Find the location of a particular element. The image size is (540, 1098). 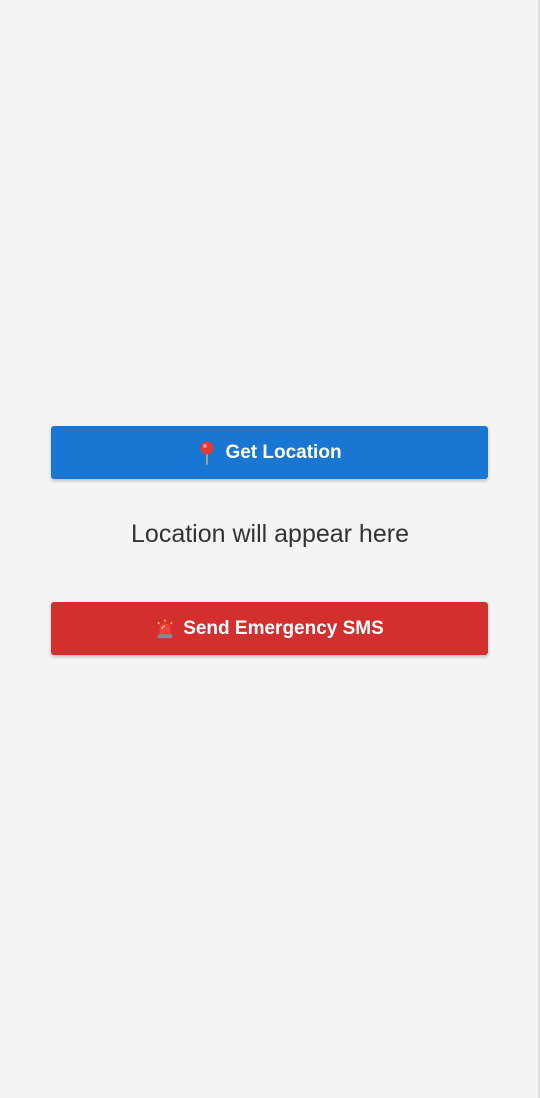

police-siren-icon is located at coordinates (165, 629).